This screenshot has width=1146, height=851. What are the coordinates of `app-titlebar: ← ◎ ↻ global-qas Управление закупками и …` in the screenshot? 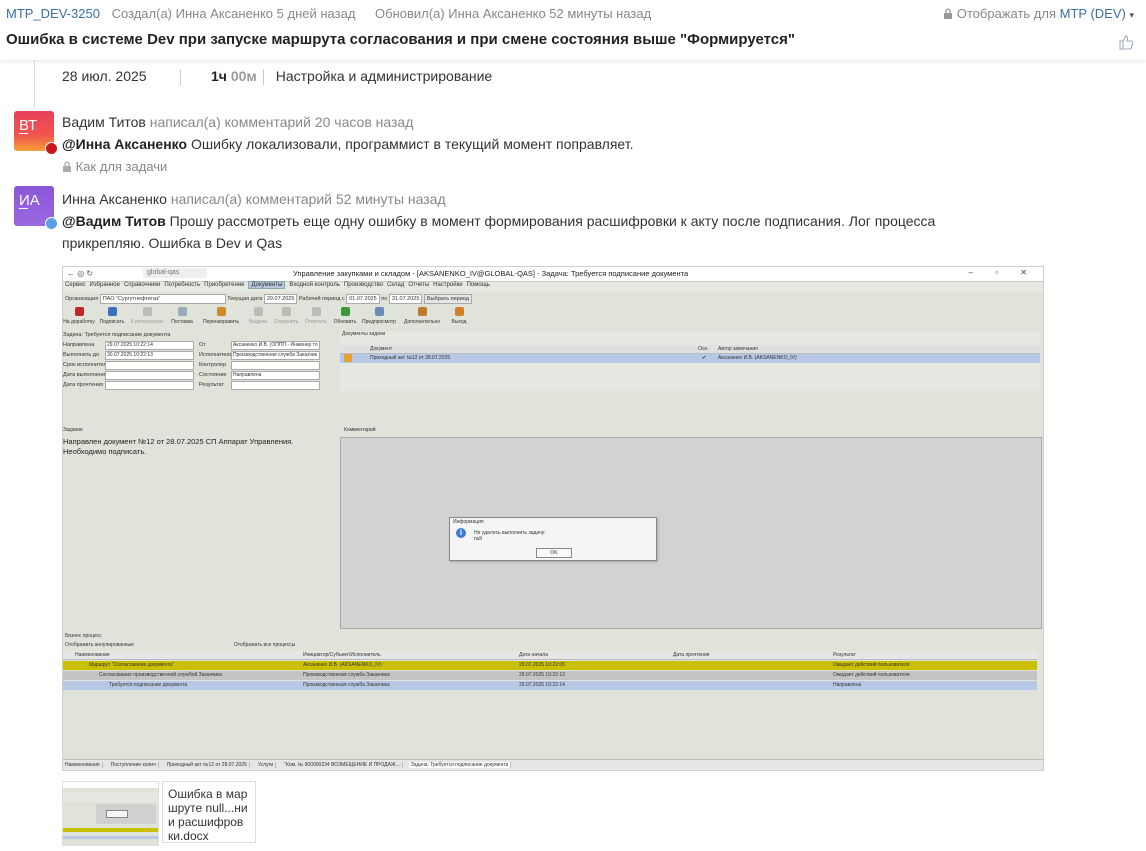 It's located at (553, 274).